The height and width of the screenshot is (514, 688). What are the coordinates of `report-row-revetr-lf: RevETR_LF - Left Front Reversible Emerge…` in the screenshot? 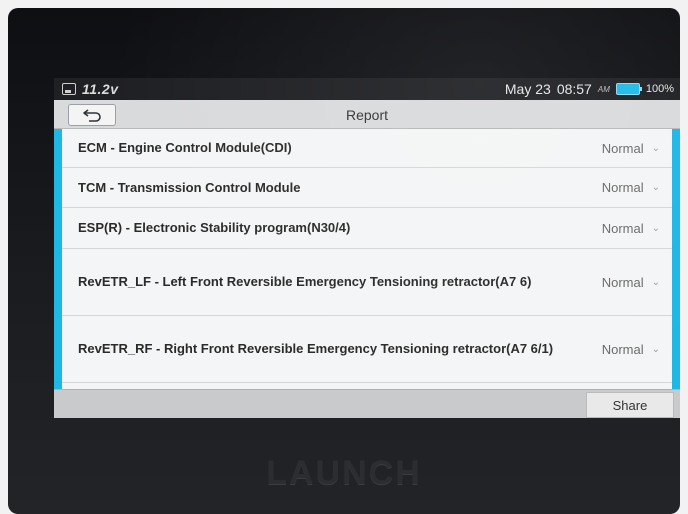 It's located at (367, 282).